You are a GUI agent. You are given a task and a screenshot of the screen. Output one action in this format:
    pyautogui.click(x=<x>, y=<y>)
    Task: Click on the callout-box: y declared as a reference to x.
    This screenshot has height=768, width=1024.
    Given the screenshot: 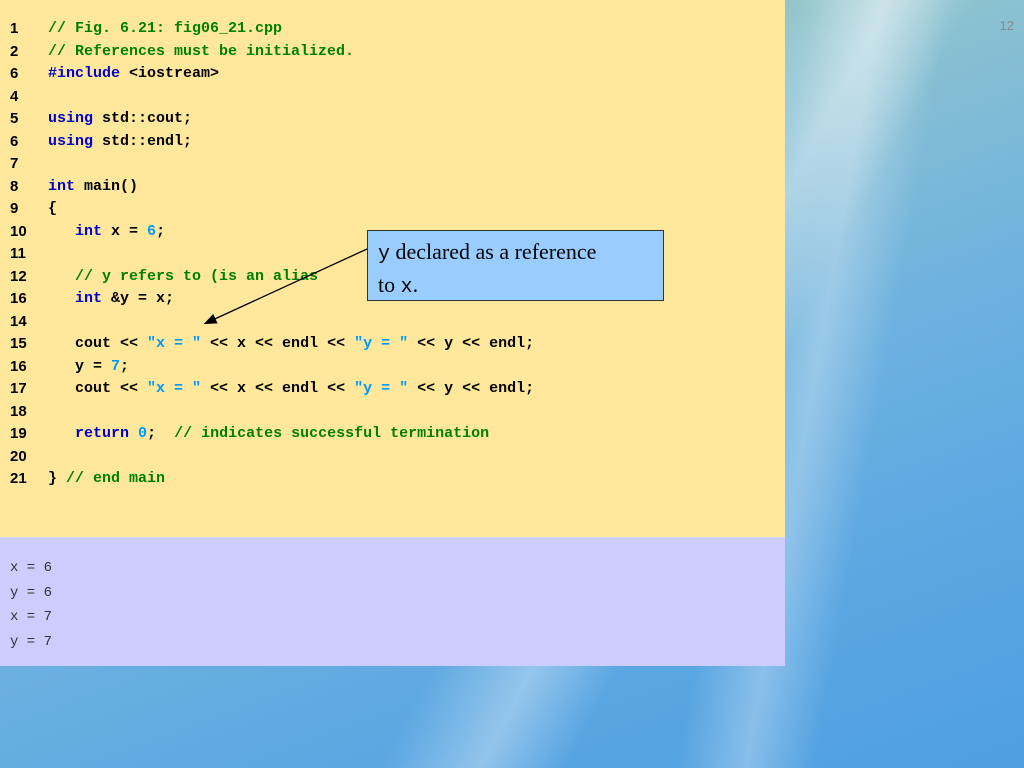 What is the action you would take?
    pyautogui.click(x=515, y=265)
    